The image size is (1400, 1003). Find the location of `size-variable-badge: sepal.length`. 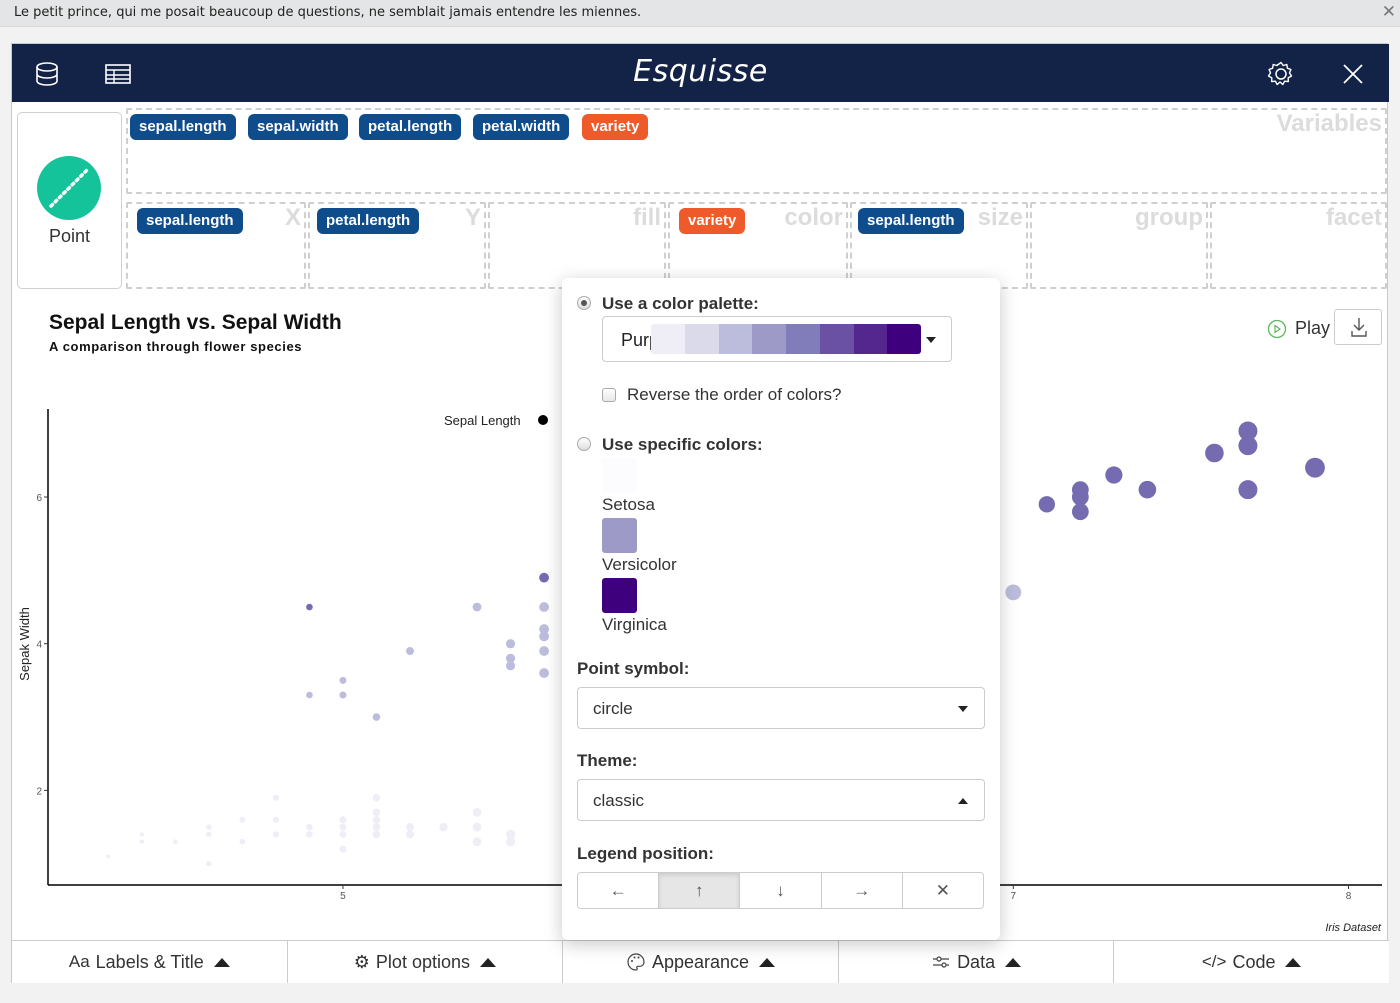

size-variable-badge: sepal.length is located at coordinates (911, 221).